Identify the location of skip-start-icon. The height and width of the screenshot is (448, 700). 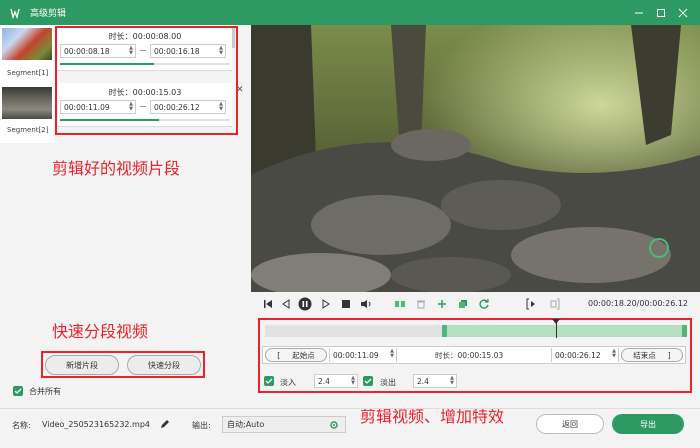
(268, 304).